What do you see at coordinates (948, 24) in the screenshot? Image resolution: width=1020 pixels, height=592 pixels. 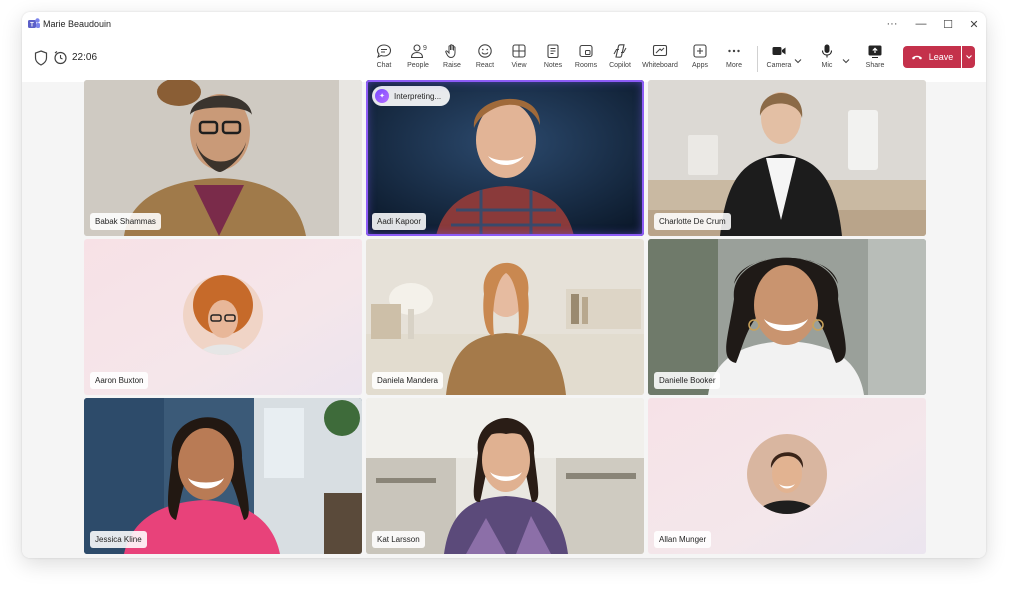 I see `maximize-button: ☐` at bounding box center [948, 24].